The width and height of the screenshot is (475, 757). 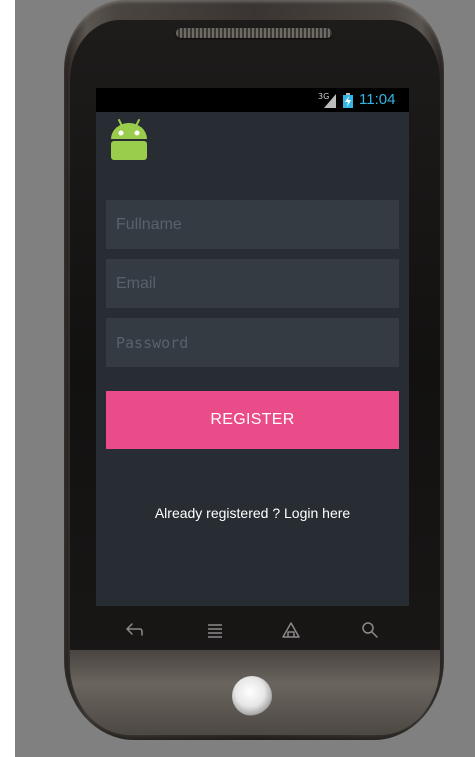 I want to click on login-link: Already registered ? Login here, so click(x=252, y=513).